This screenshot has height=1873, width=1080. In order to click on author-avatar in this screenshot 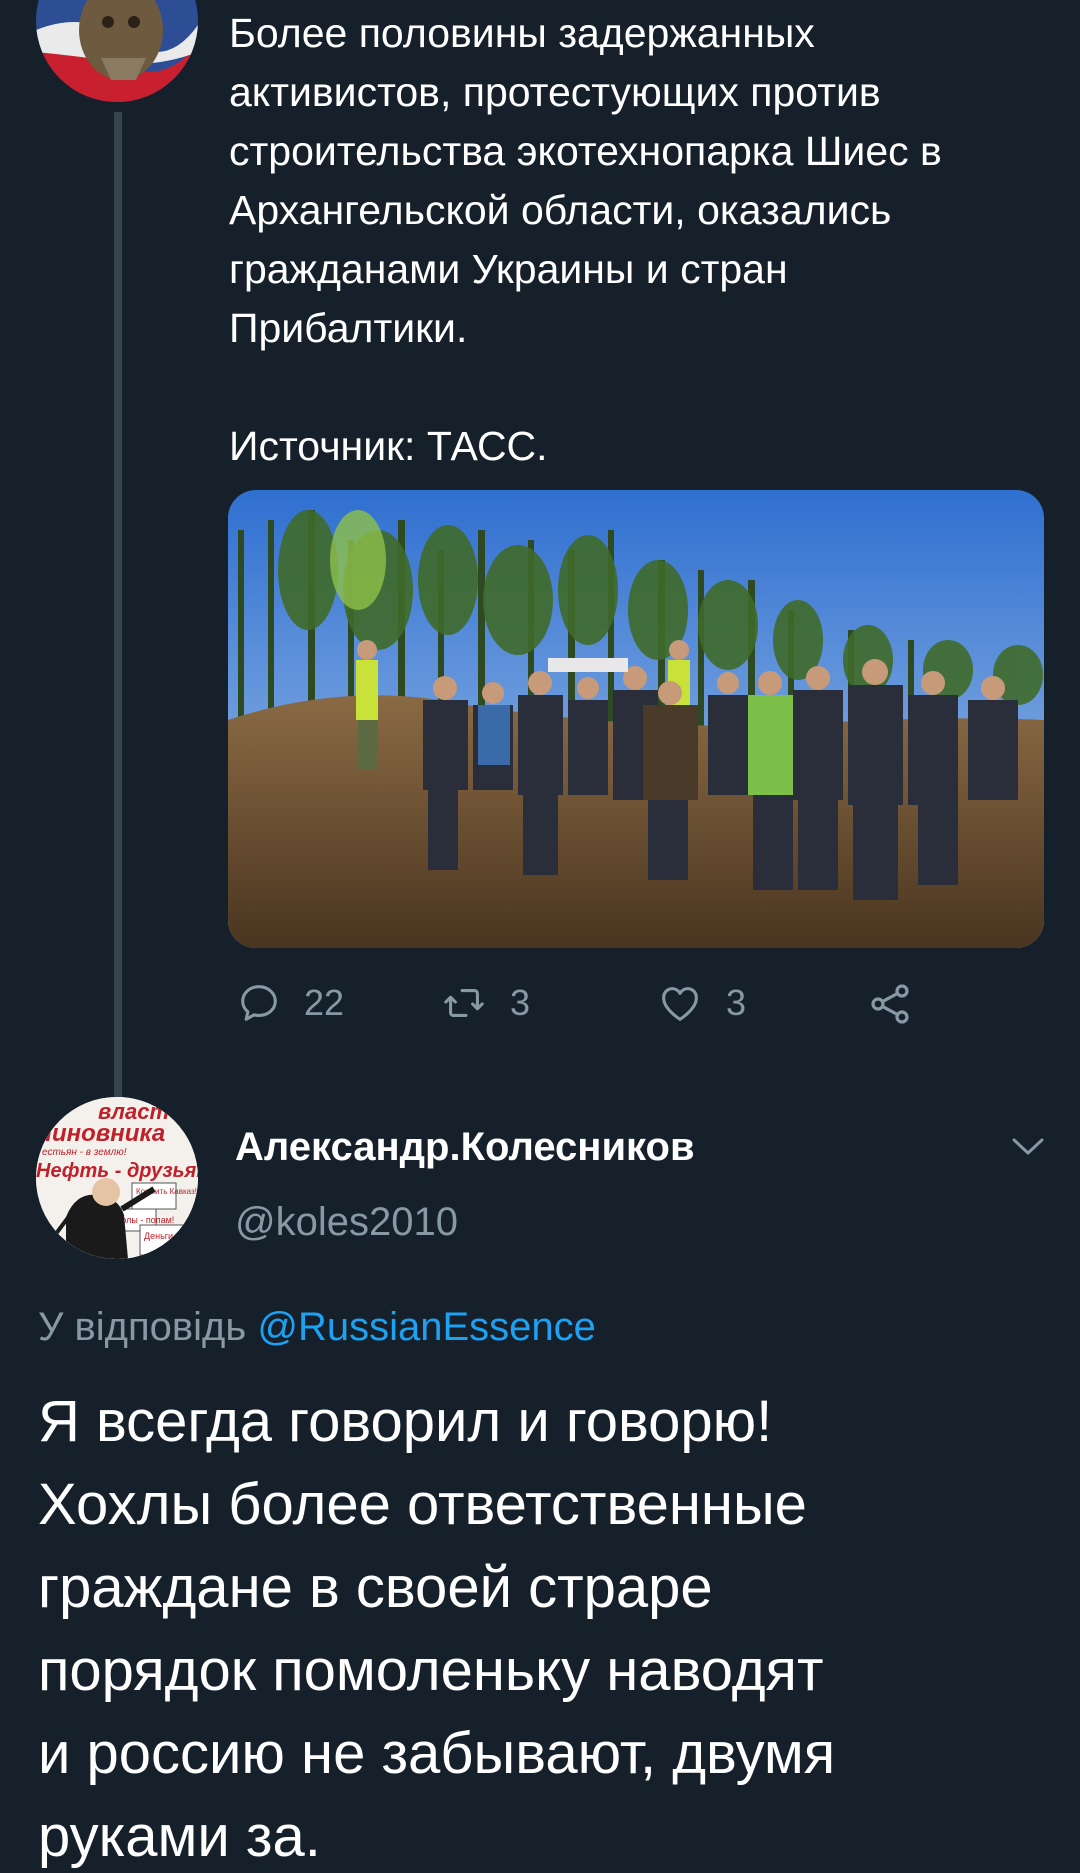, I will do `click(117, 51)`.